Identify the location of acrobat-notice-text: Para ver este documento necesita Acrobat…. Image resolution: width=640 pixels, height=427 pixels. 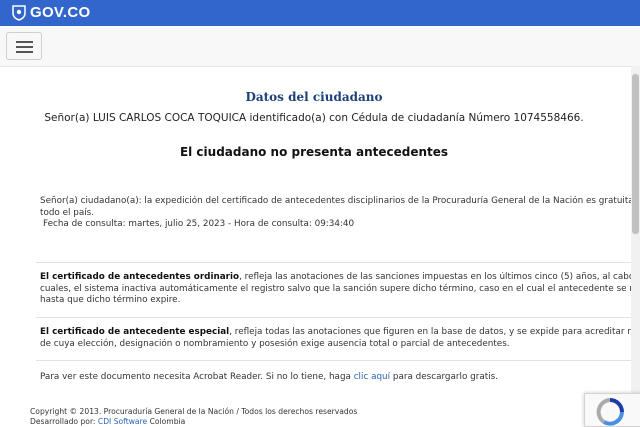
(197, 377).